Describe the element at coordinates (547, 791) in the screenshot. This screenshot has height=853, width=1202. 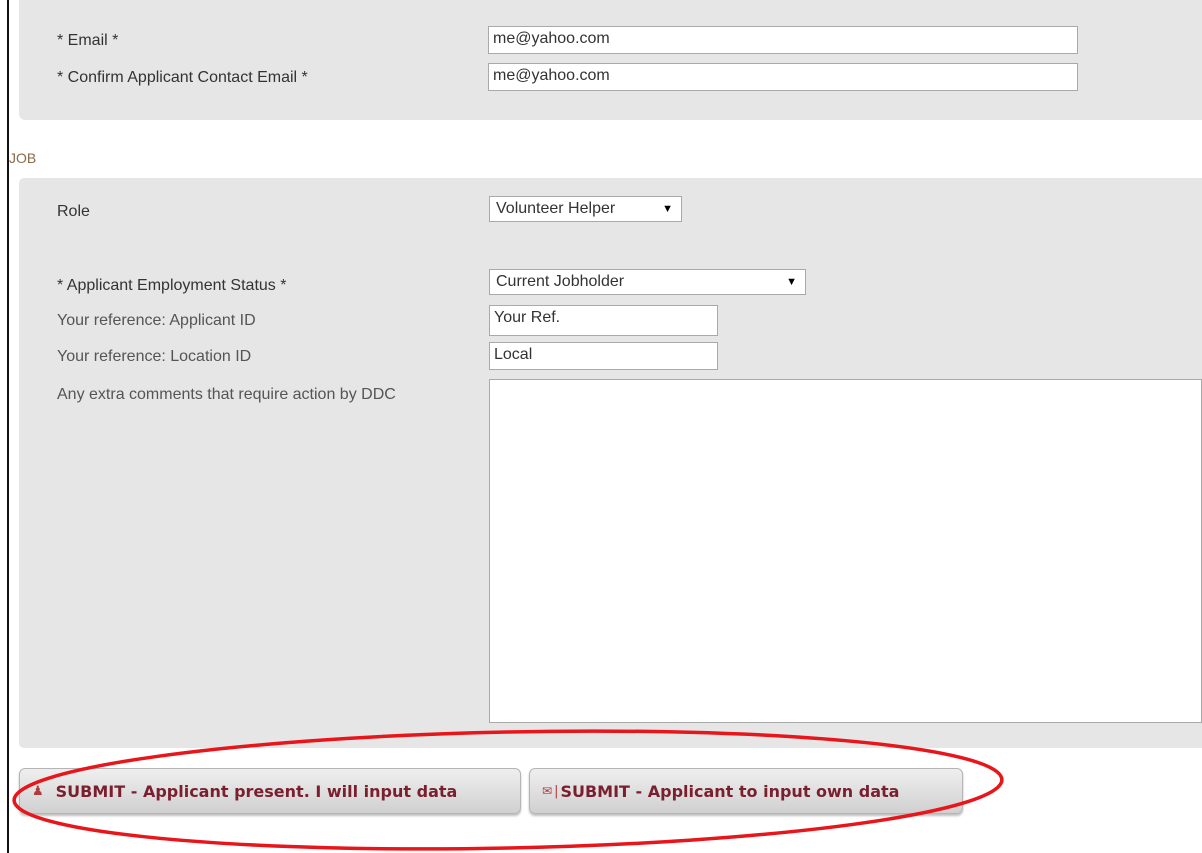
I see `envelope-icon: ✉` at that location.